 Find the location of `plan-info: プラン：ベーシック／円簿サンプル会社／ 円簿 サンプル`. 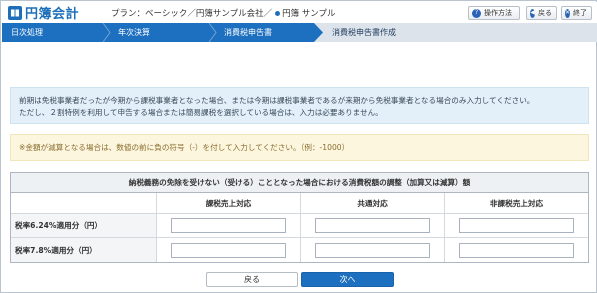

plan-info: プラン：ベーシック／円簿サンプル会社／ 円簿 サンプル is located at coordinates (223, 13).